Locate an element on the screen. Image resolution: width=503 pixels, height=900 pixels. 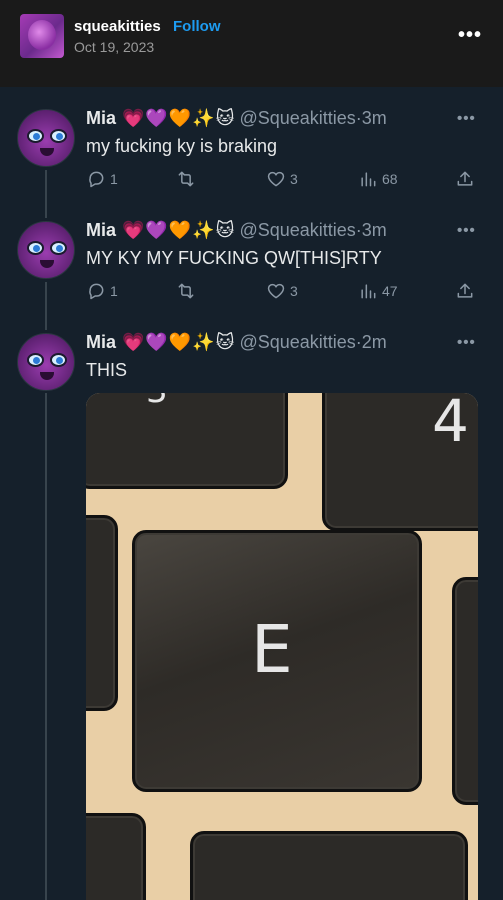
tweet-header: Mia 💗💜🧡✨🐱 @Squeakitties·2m is located at coordinates (236, 342).